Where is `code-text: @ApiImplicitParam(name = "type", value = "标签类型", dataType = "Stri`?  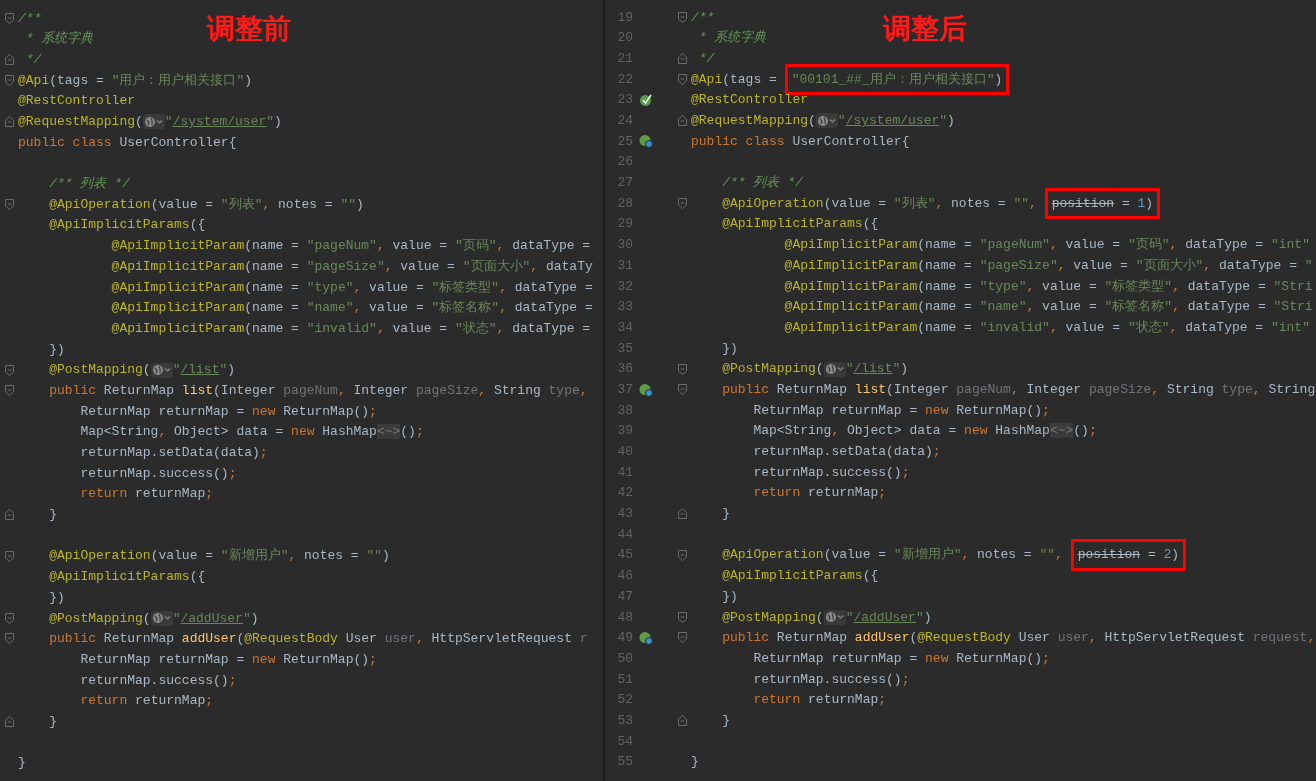
code-text: @ApiImplicitParam(name = "type", value = "标签类型", dataType = "Stri is located at coordinates (1048, 286).